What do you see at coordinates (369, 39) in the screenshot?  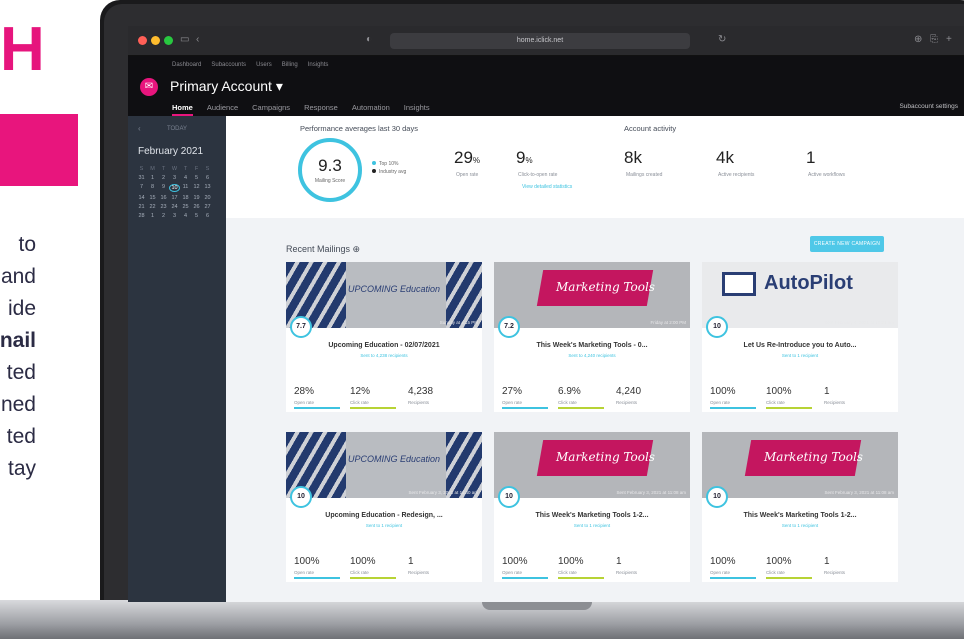 I see `privacy-icon: ◐` at bounding box center [369, 39].